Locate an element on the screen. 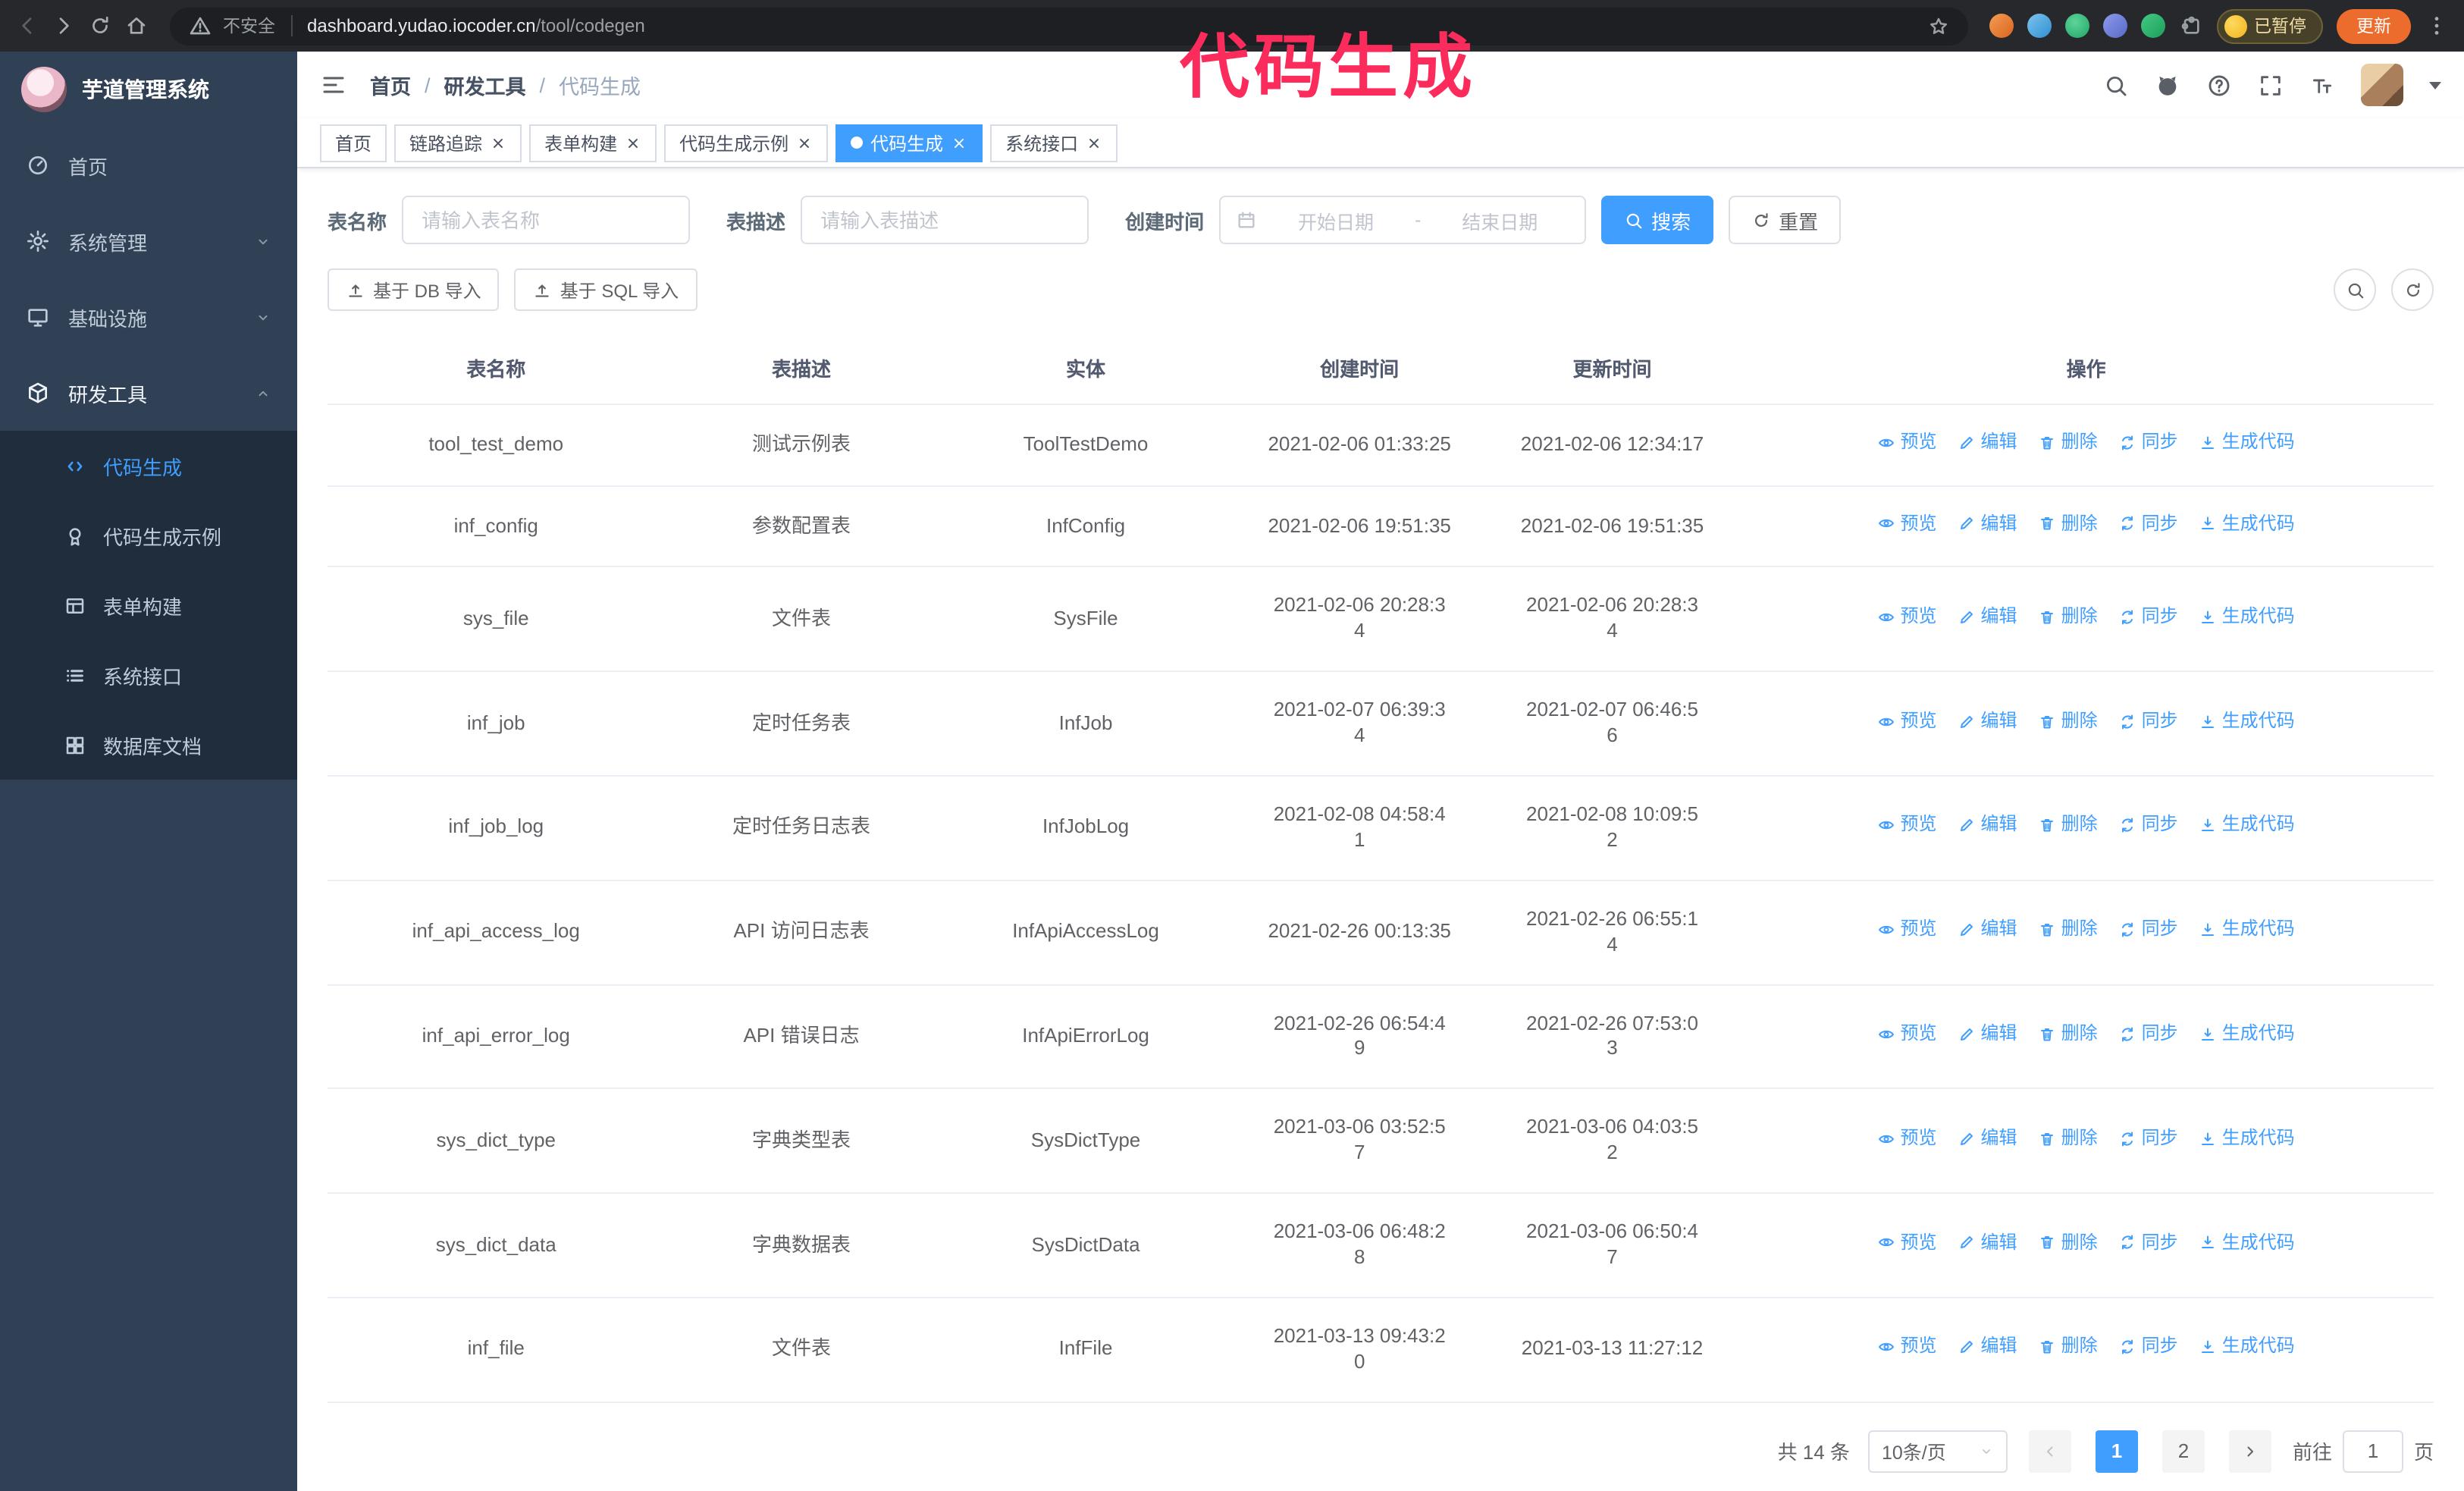 Image resolution: width=2464 pixels, height=1491 pixels. bookmark-star-icon is located at coordinates (1937, 25).